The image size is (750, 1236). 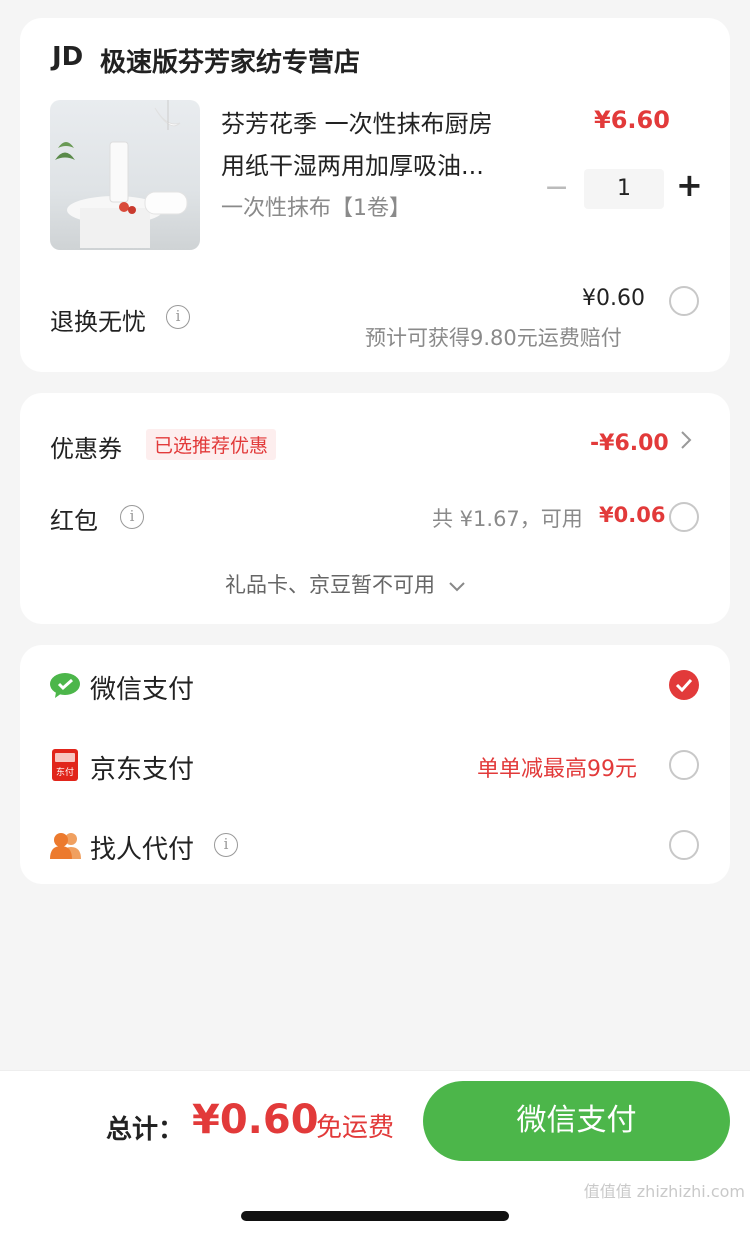 I want to click on product-spec: 一次性抹布【1卷】, so click(x=316, y=206).